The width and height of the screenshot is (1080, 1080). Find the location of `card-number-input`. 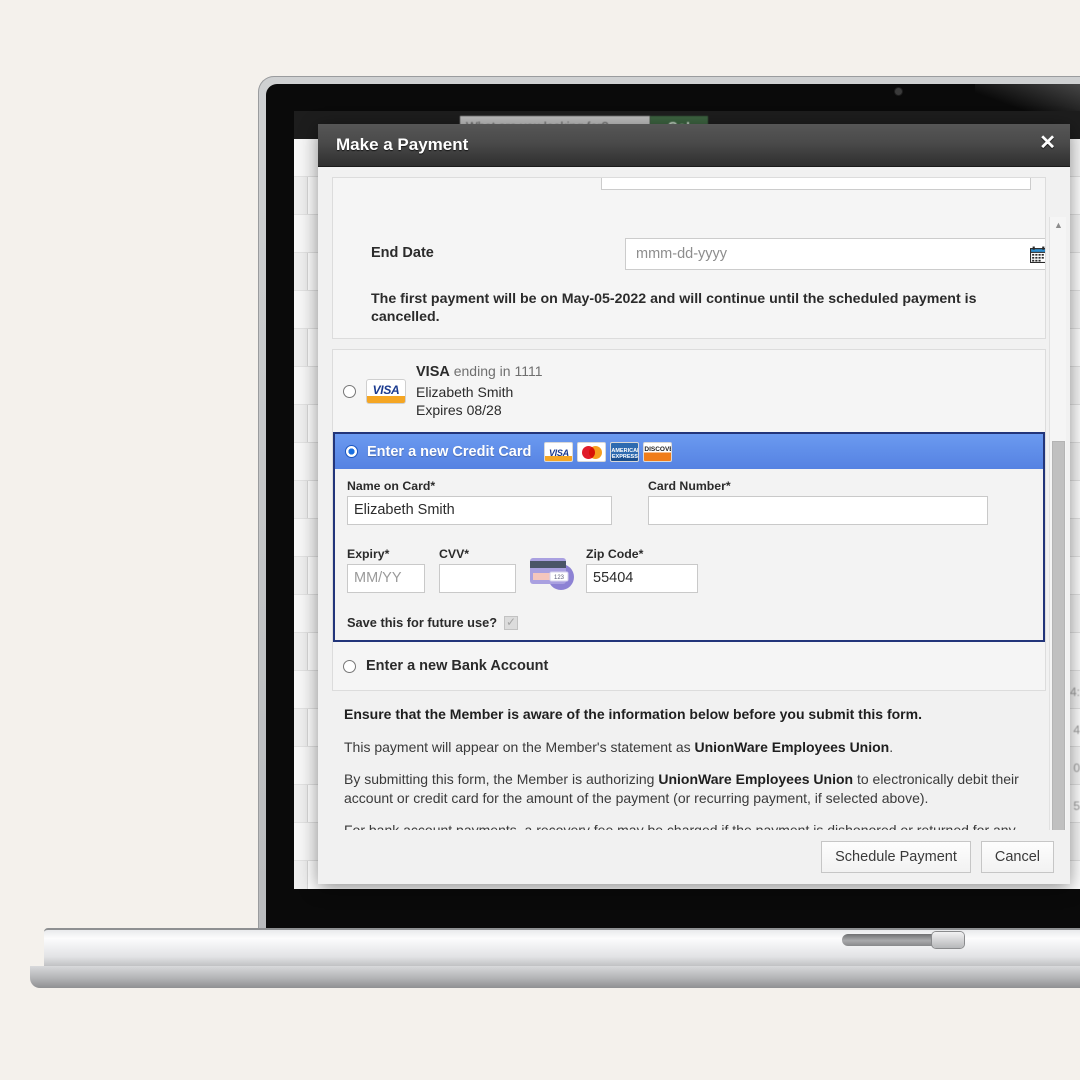

card-number-input is located at coordinates (818, 511).